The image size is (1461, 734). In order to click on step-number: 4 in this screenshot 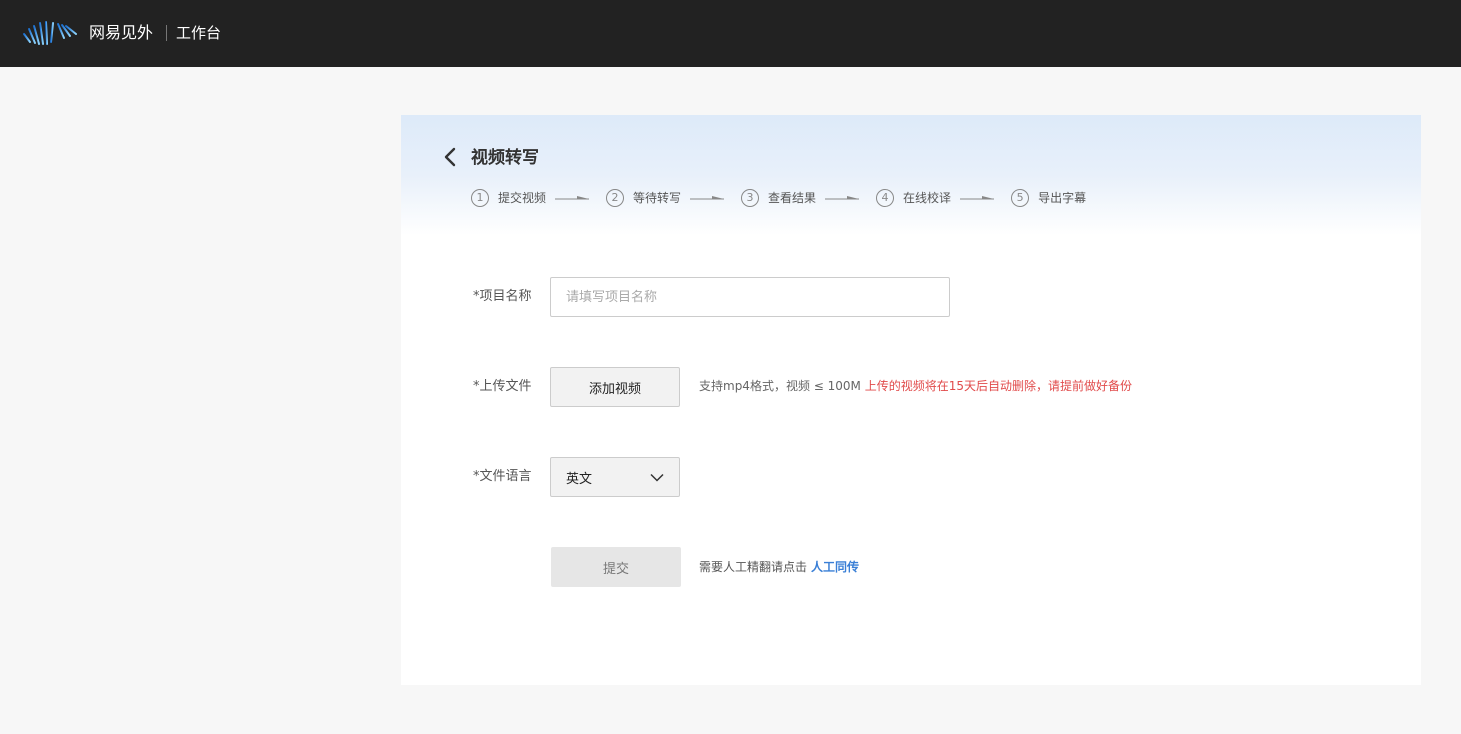, I will do `click(885, 198)`.